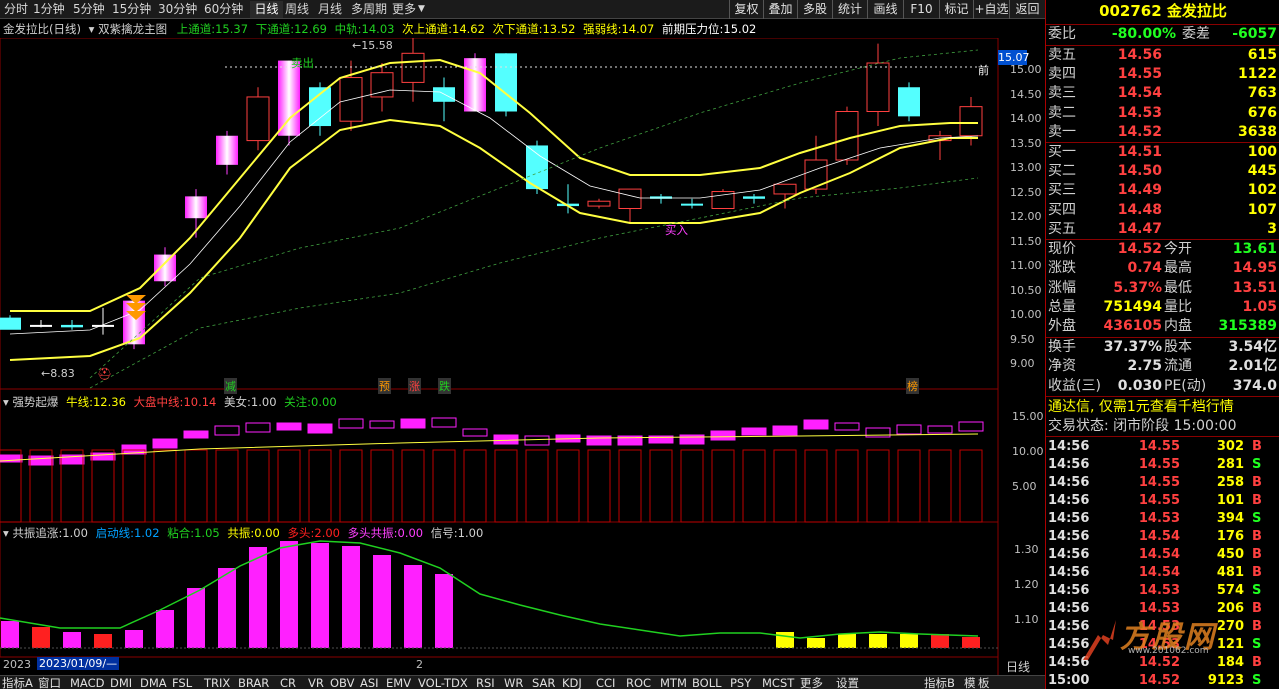  I want to click on tab-5min: 5分钟, so click(89, 9).